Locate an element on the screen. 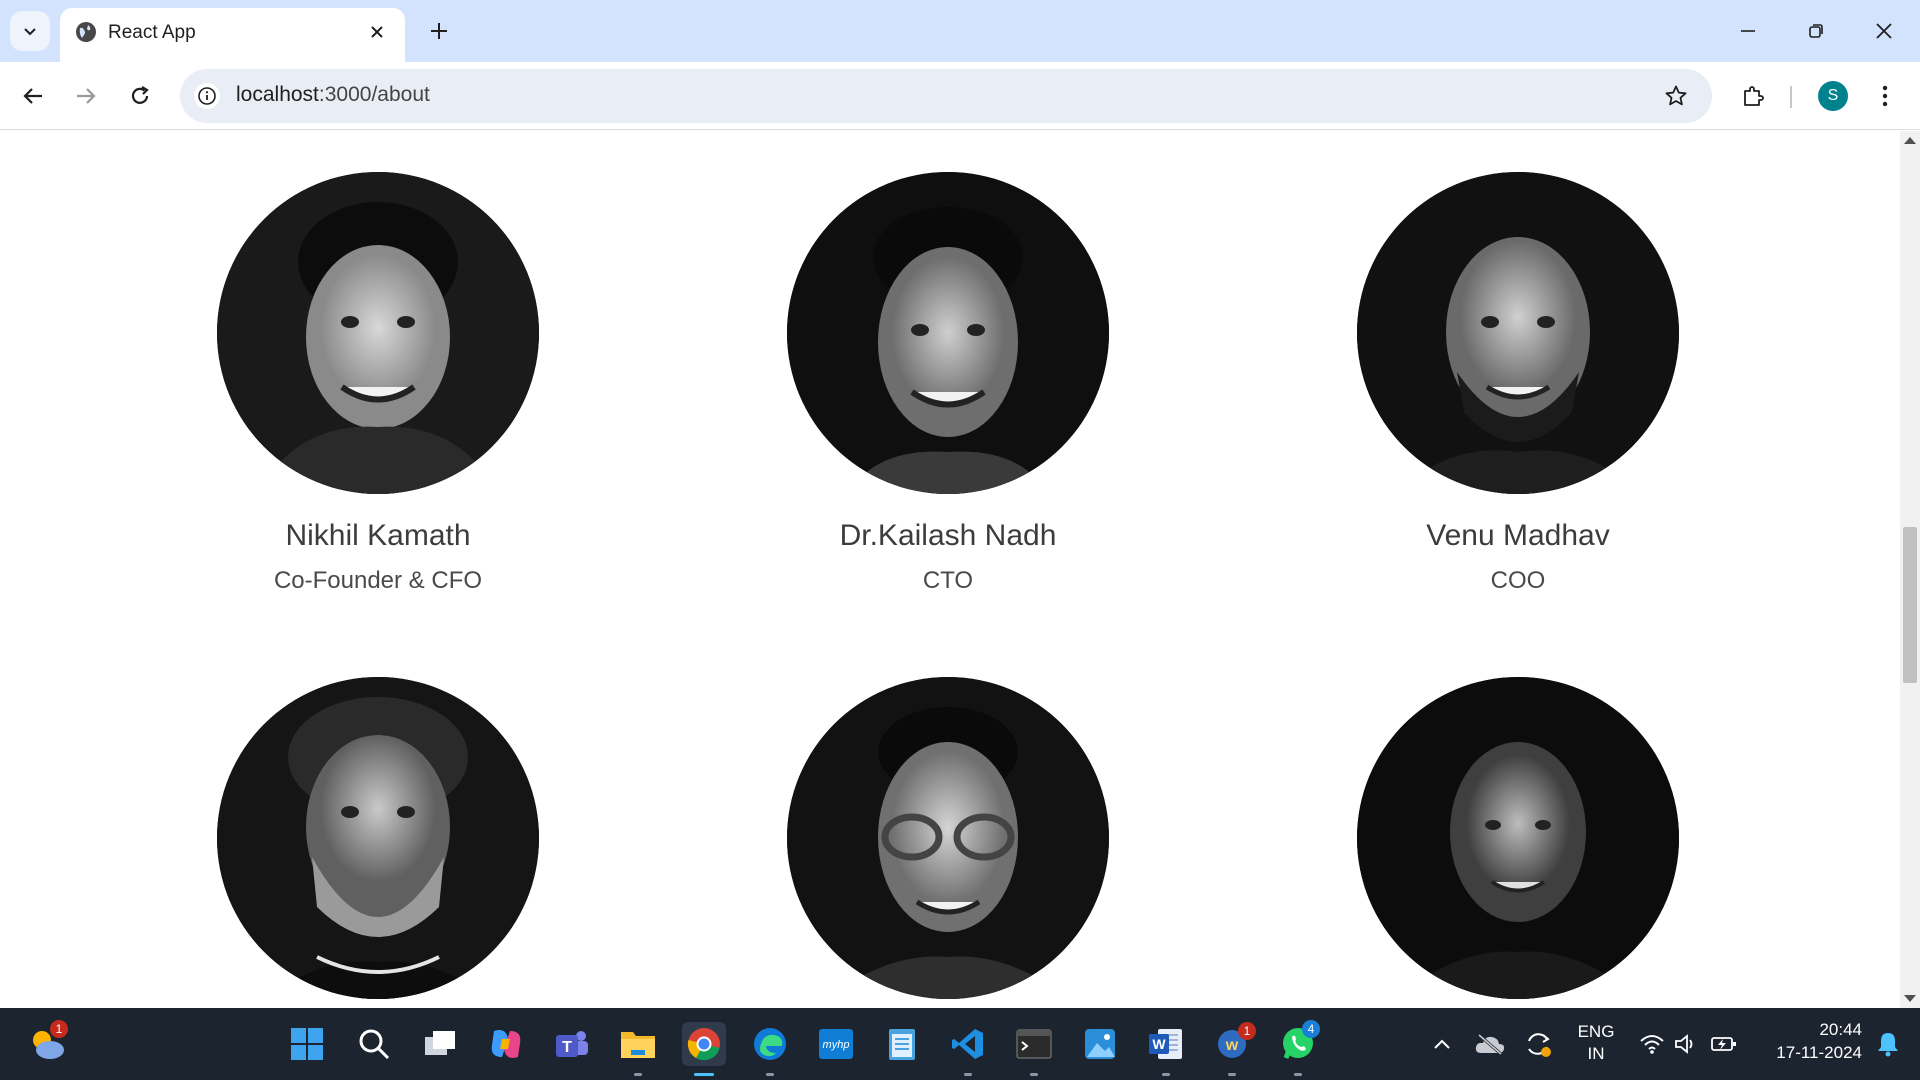 The image size is (1920, 1080). chevron-down-icon is located at coordinates (30, 32).